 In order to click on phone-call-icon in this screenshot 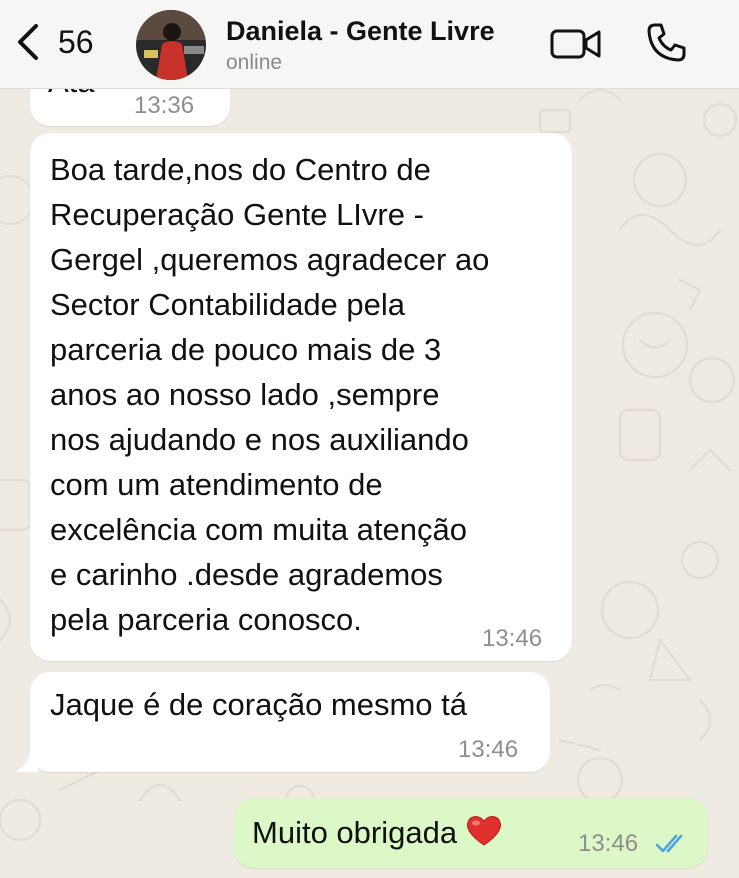, I will do `click(666, 43)`.